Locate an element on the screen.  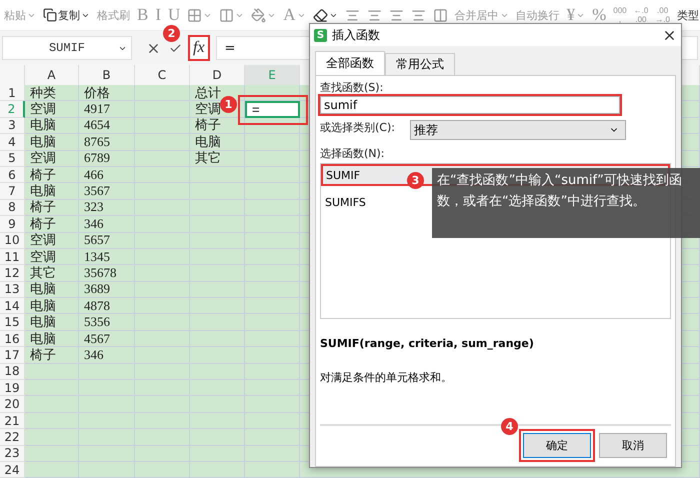
field-label: 或选择类别(C): is located at coordinates (357, 127).